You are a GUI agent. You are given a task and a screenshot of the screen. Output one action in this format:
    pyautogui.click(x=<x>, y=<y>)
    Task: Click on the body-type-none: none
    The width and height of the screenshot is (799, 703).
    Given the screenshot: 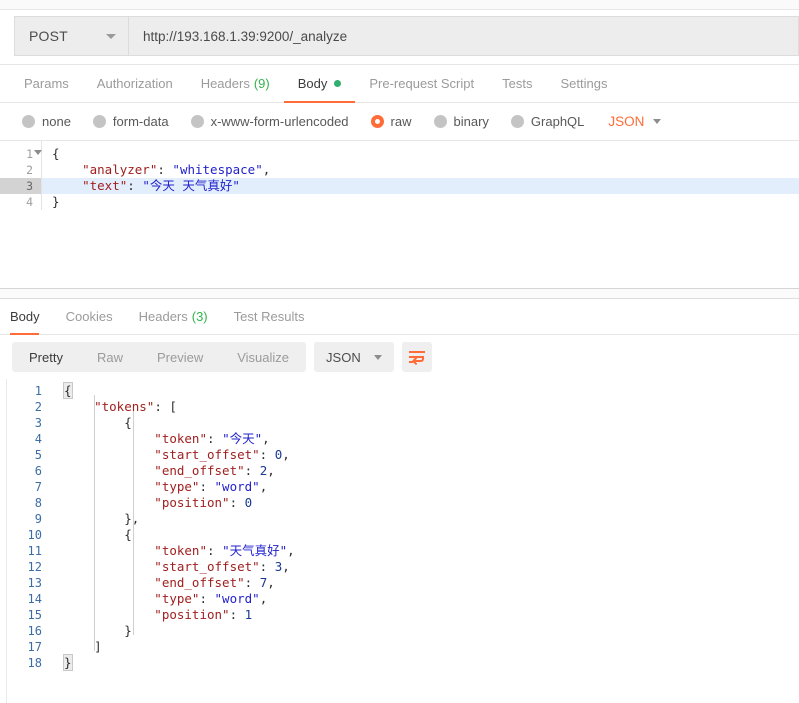 What is the action you would take?
    pyautogui.click(x=46, y=121)
    